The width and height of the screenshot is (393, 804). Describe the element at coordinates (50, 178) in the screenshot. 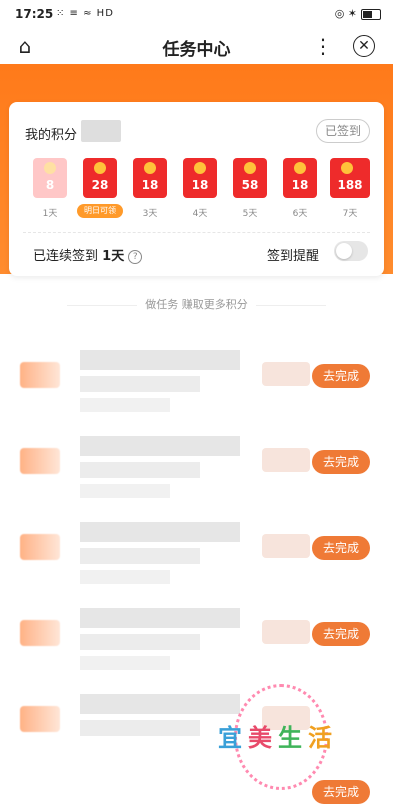

I see `red-envelope-icon: 8` at that location.